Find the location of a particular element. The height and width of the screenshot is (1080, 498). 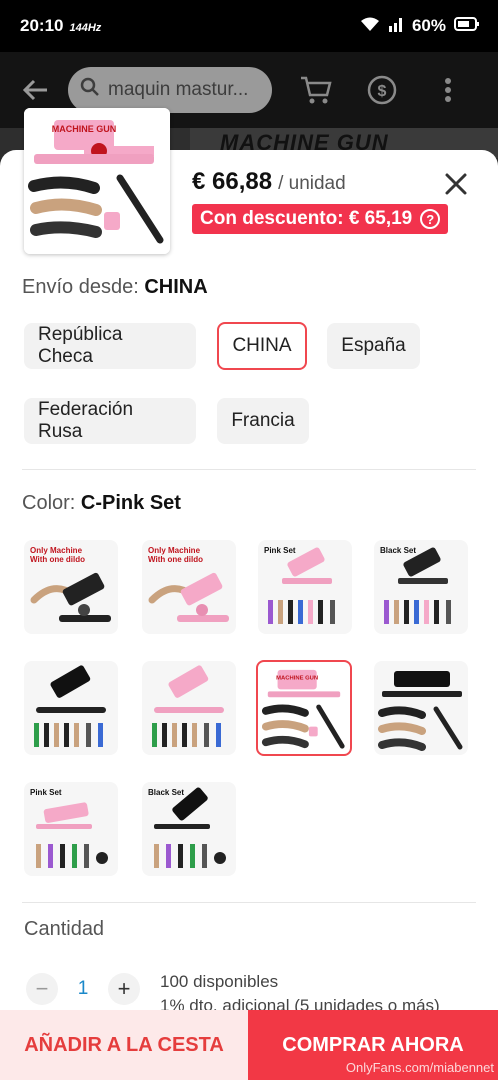

back-arrow-icon is located at coordinates (36, 90).